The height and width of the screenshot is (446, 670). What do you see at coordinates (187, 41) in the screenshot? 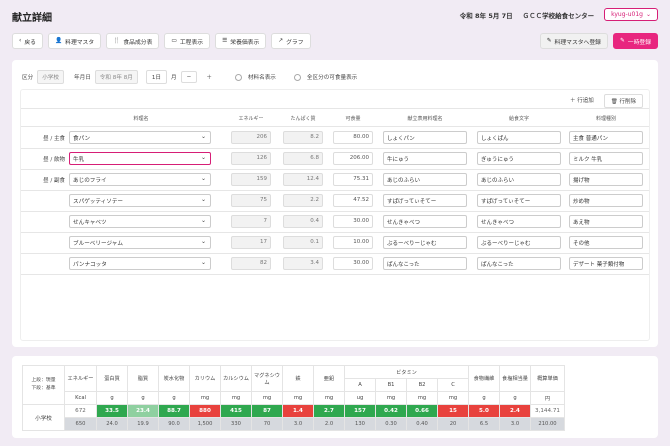
I see `process-button: ▭ 工程表示` at bounding box center [187, 41].